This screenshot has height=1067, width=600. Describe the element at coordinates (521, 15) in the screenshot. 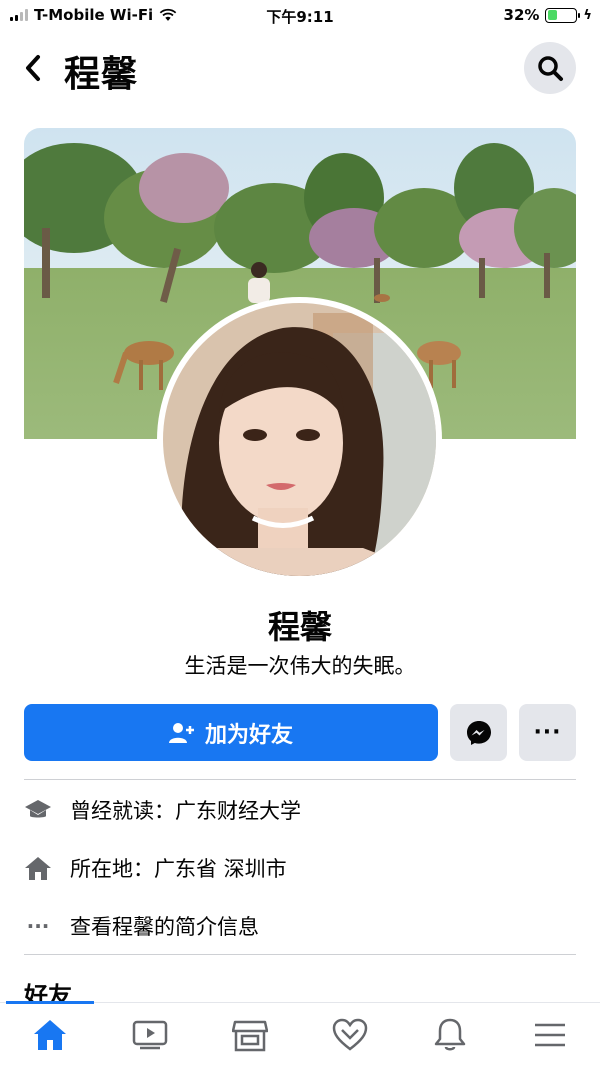

I see `battery-percent: 32%` at that location.